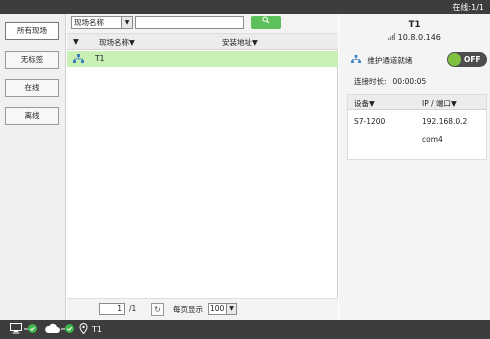  I want to click on column-header-device: 设备▼, so click(364, 103).